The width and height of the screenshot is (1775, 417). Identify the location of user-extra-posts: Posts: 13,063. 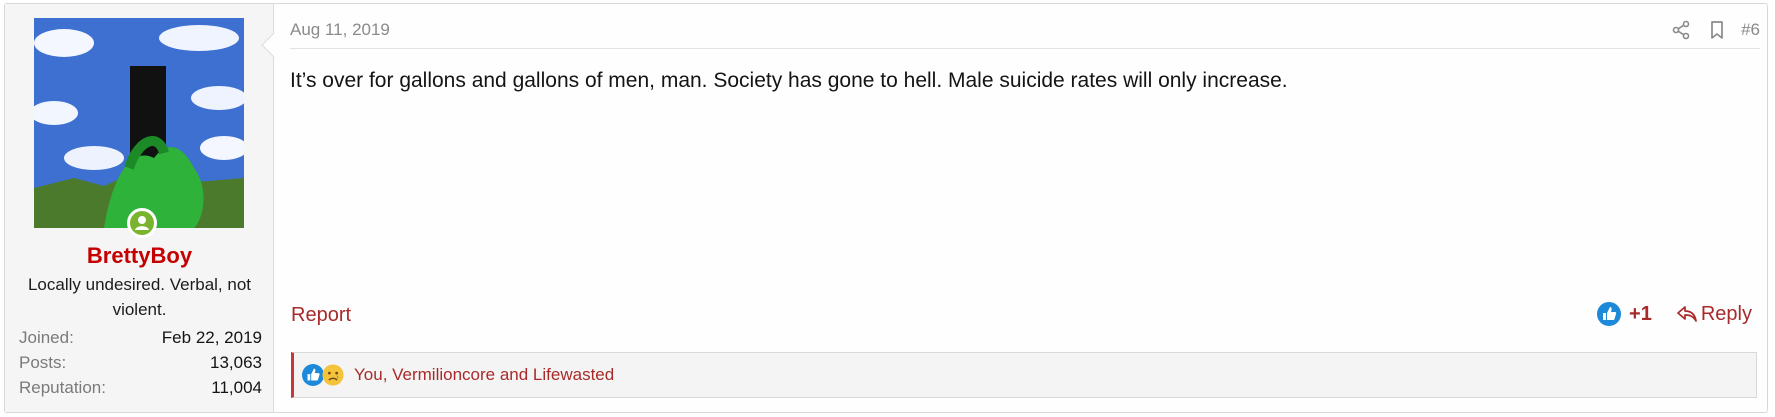
(140, 362).